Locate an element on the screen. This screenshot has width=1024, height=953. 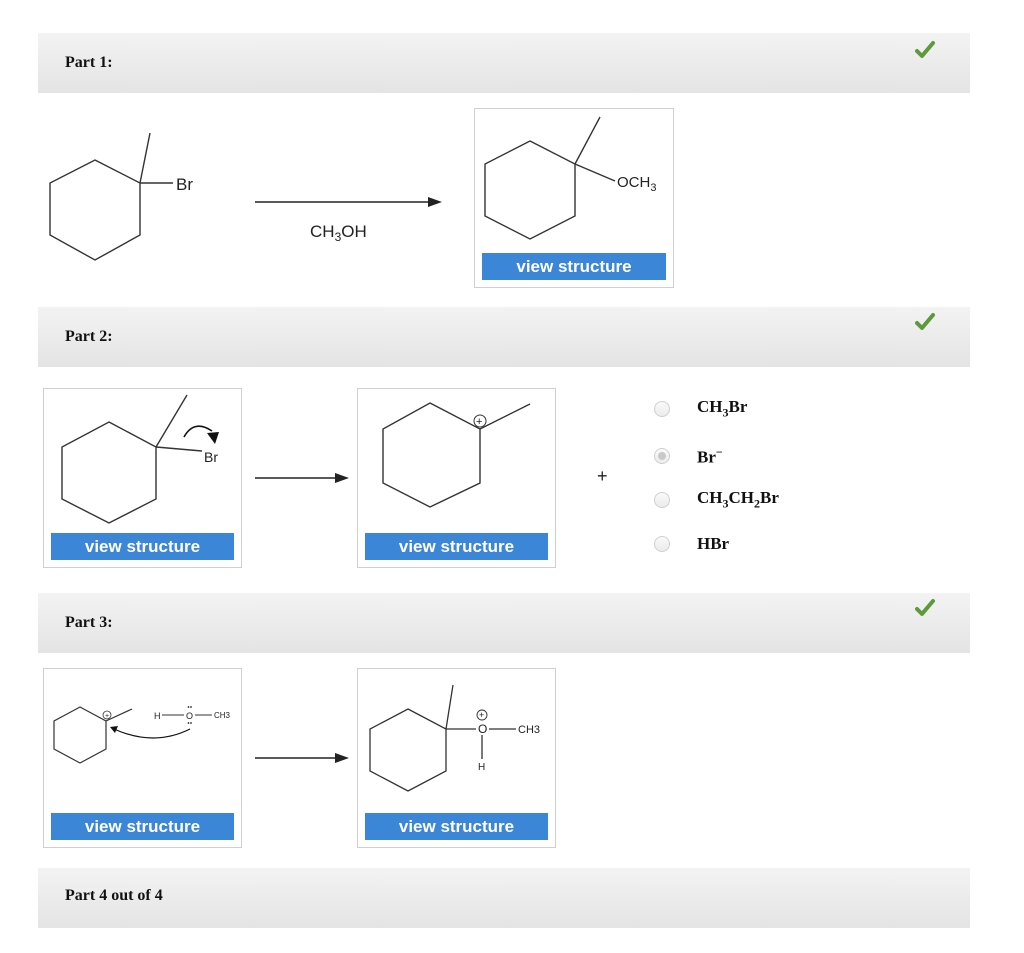
option-hbr: HBr is located at coordinates (691, 544).